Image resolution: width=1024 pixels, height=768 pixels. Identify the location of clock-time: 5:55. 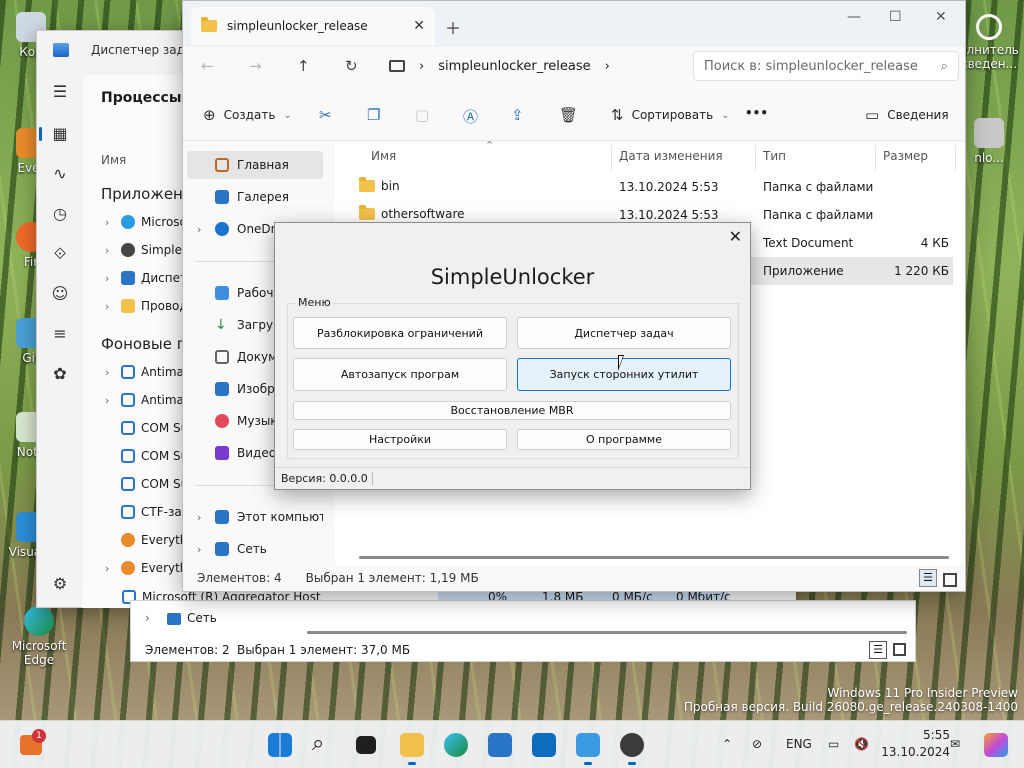
(936, 735).